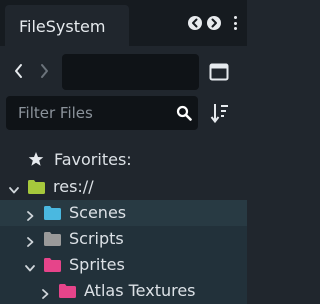  What do you see at coordinates (87, 113) in the screenshot?
I see `filter-files-input` at bounding box center [87, 113].